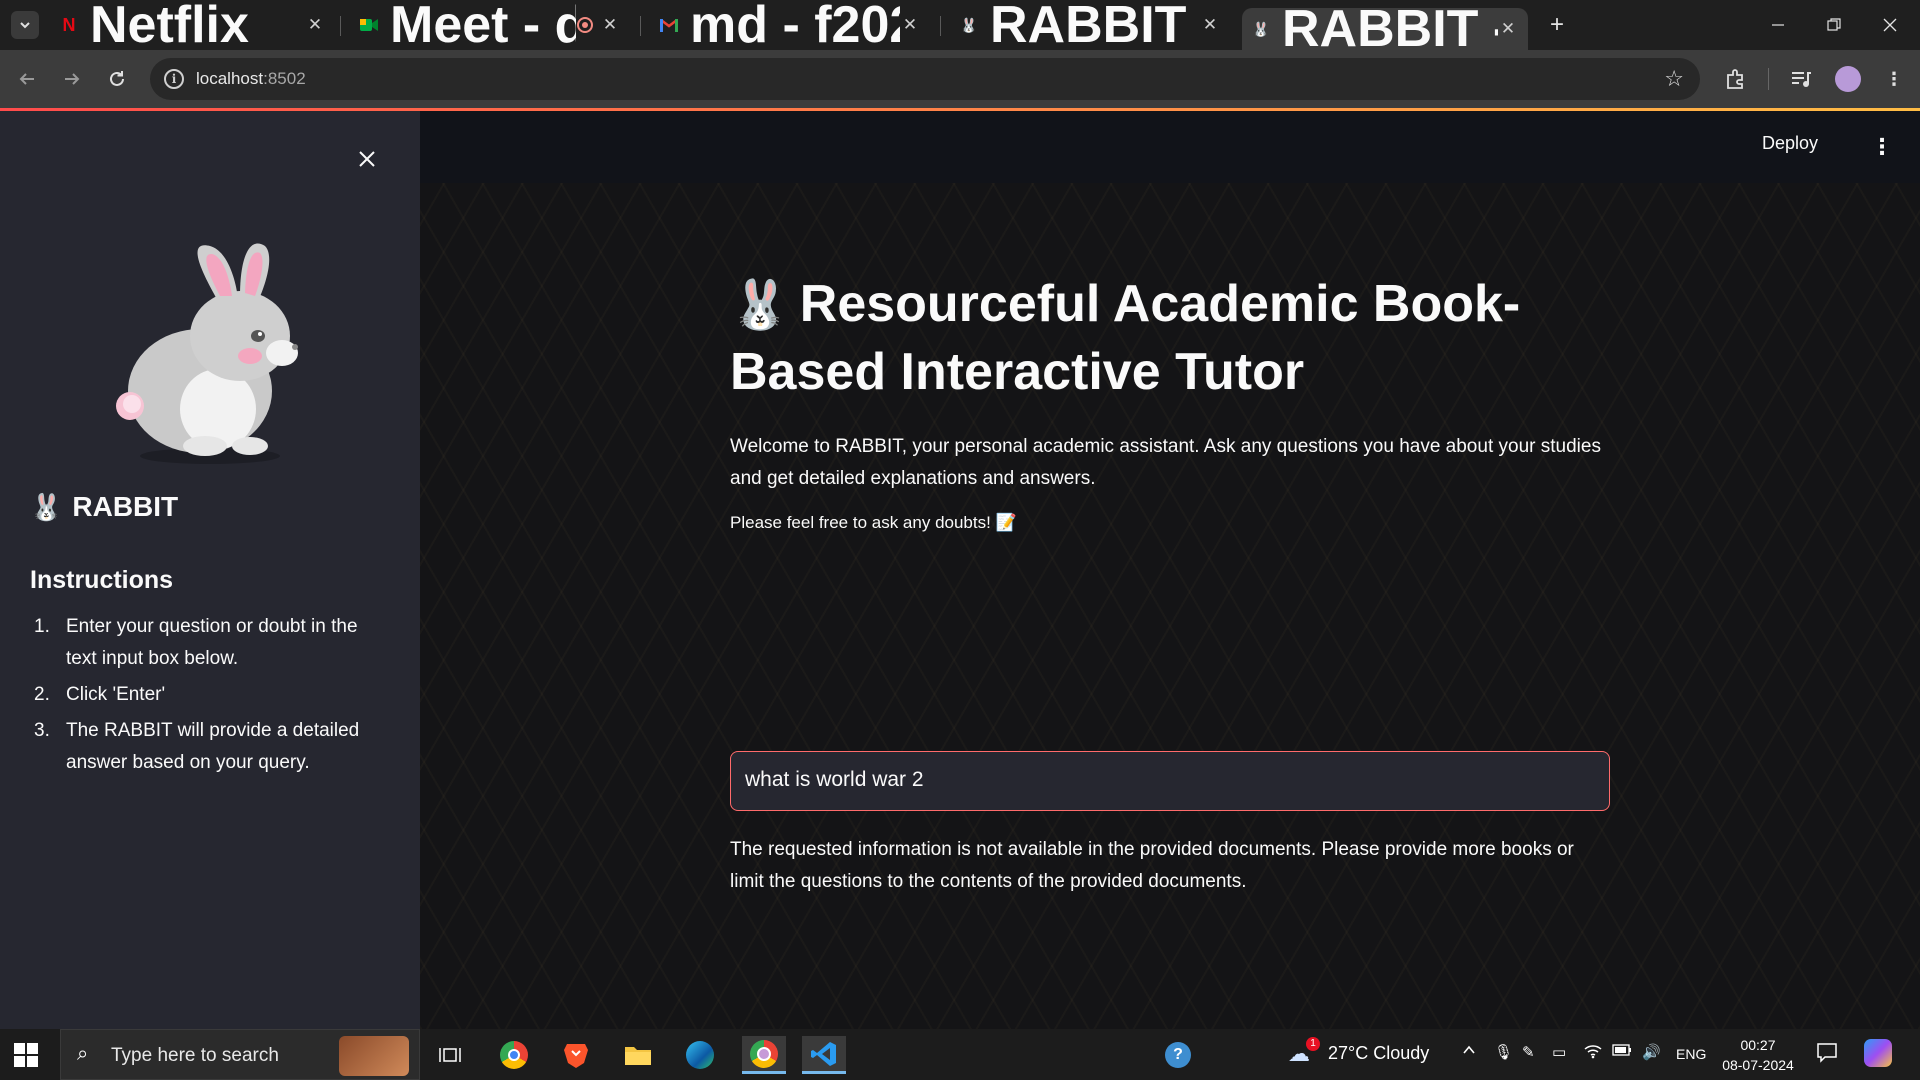 This screenshot has height=1080, width=1920. I want to click on wifi-icon, so click(1593, 1053).